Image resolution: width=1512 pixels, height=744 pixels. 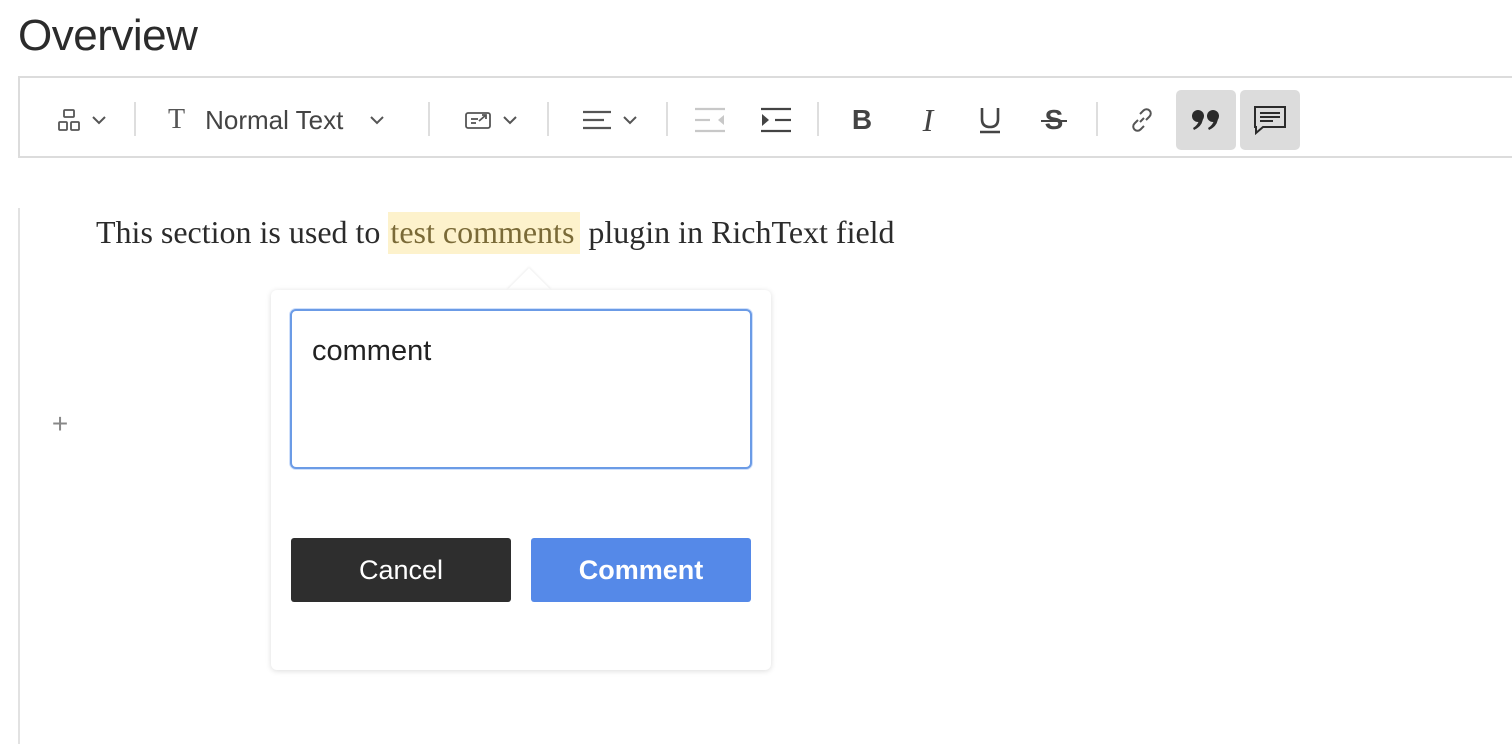 I want to click on strikethrough-button: S, so click(x=1054, y=120).